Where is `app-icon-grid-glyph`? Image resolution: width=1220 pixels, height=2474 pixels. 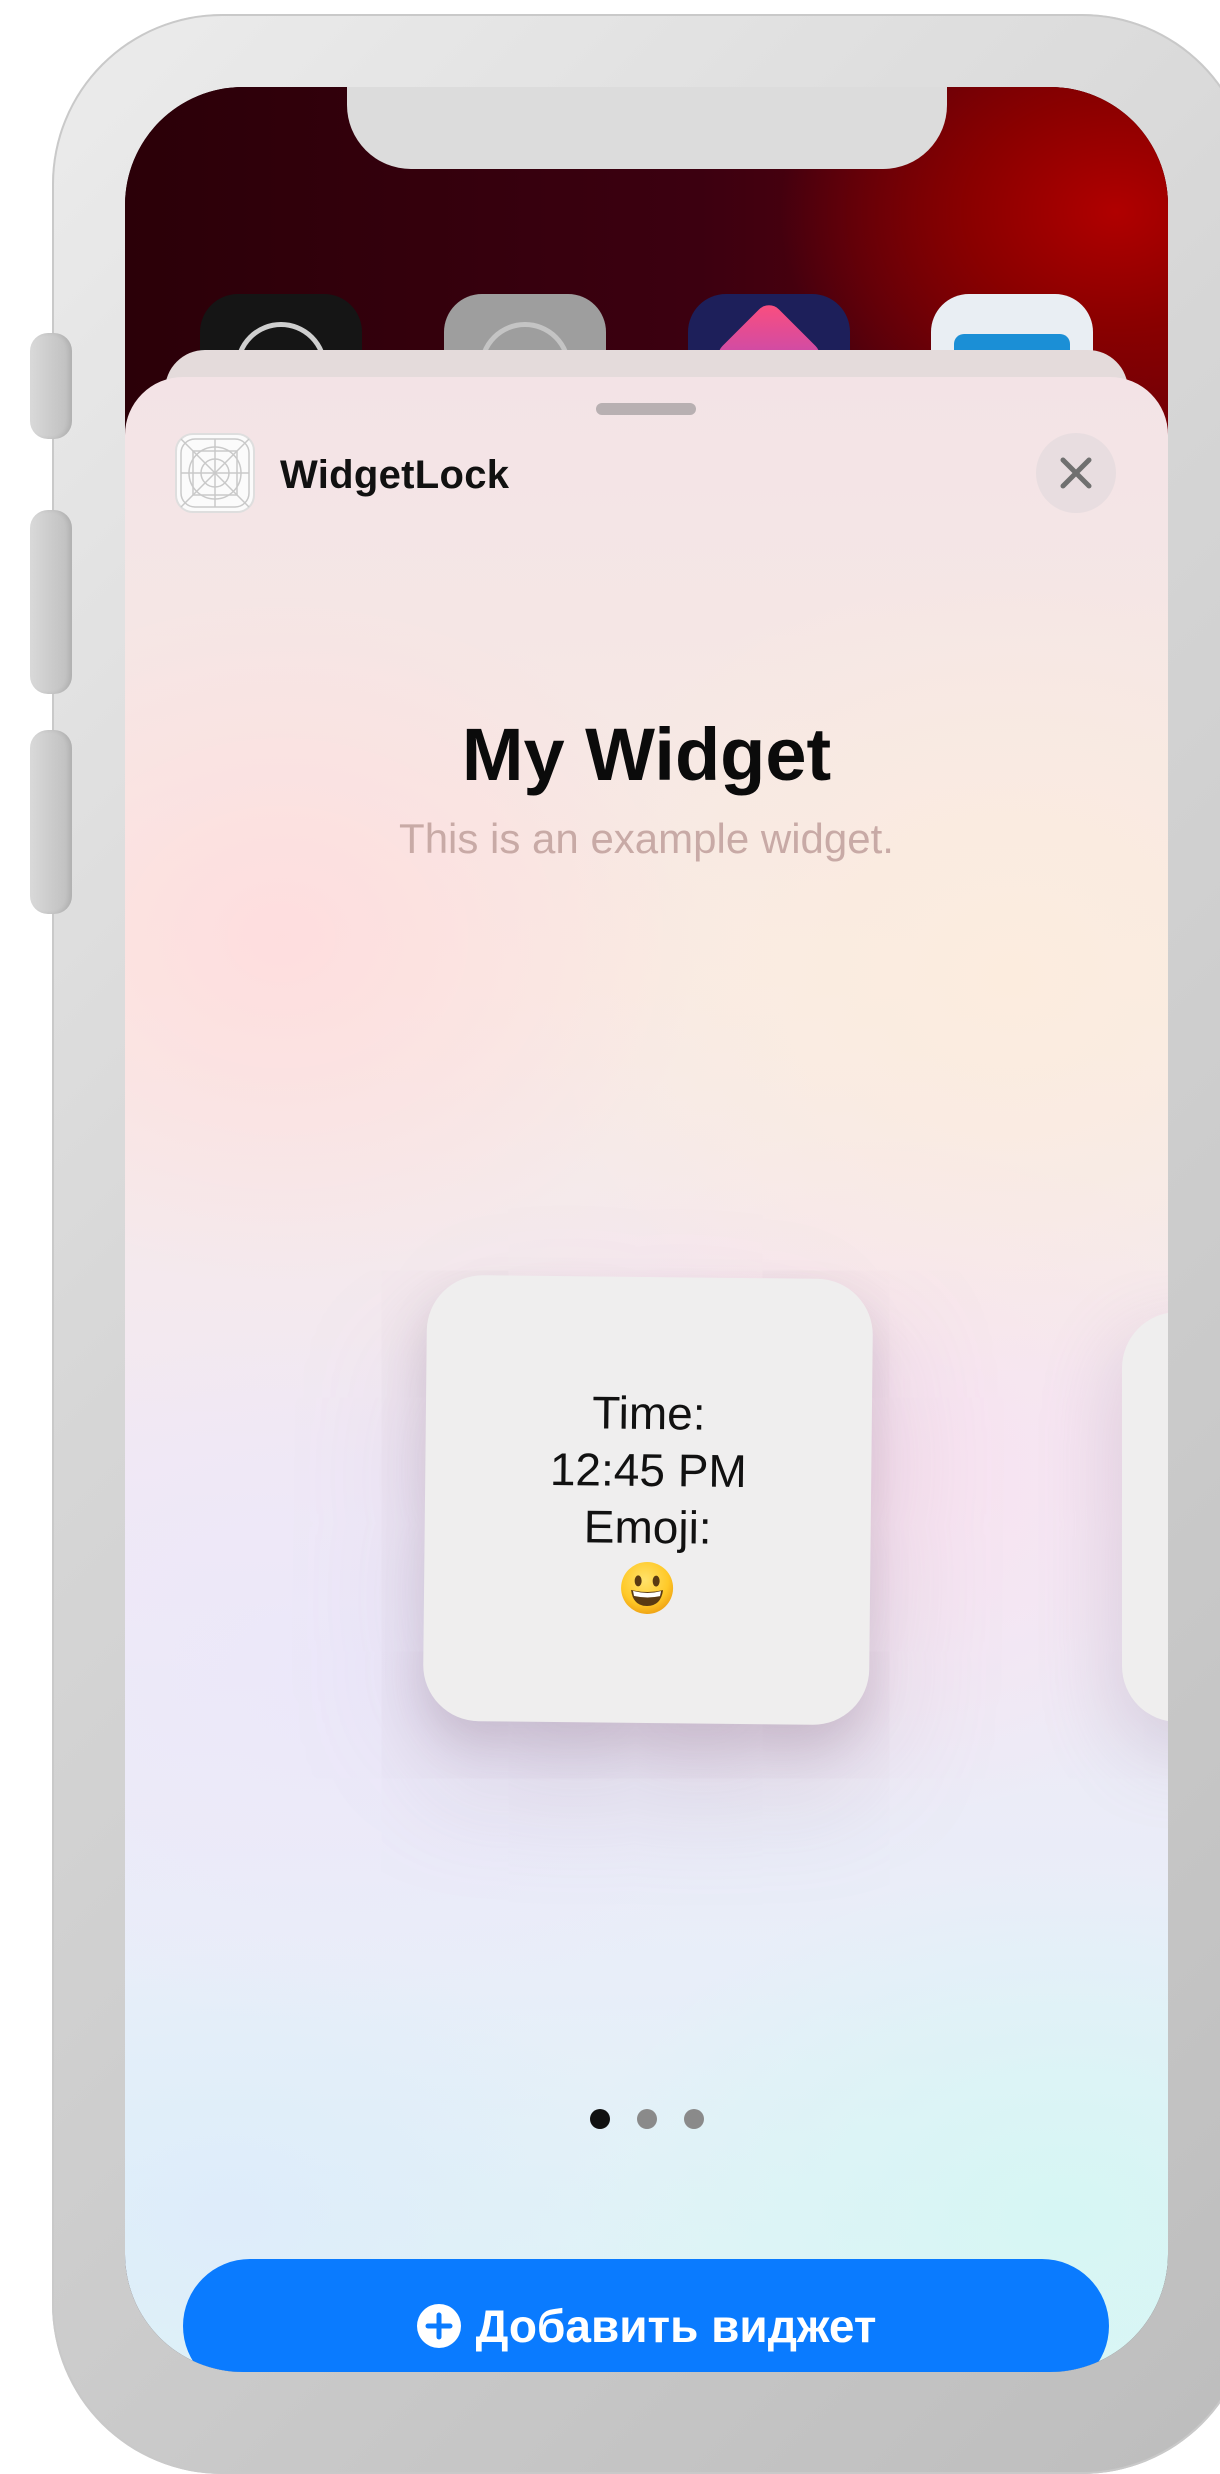
app-icon-grid-glyph is located at coordinates (215, 473).